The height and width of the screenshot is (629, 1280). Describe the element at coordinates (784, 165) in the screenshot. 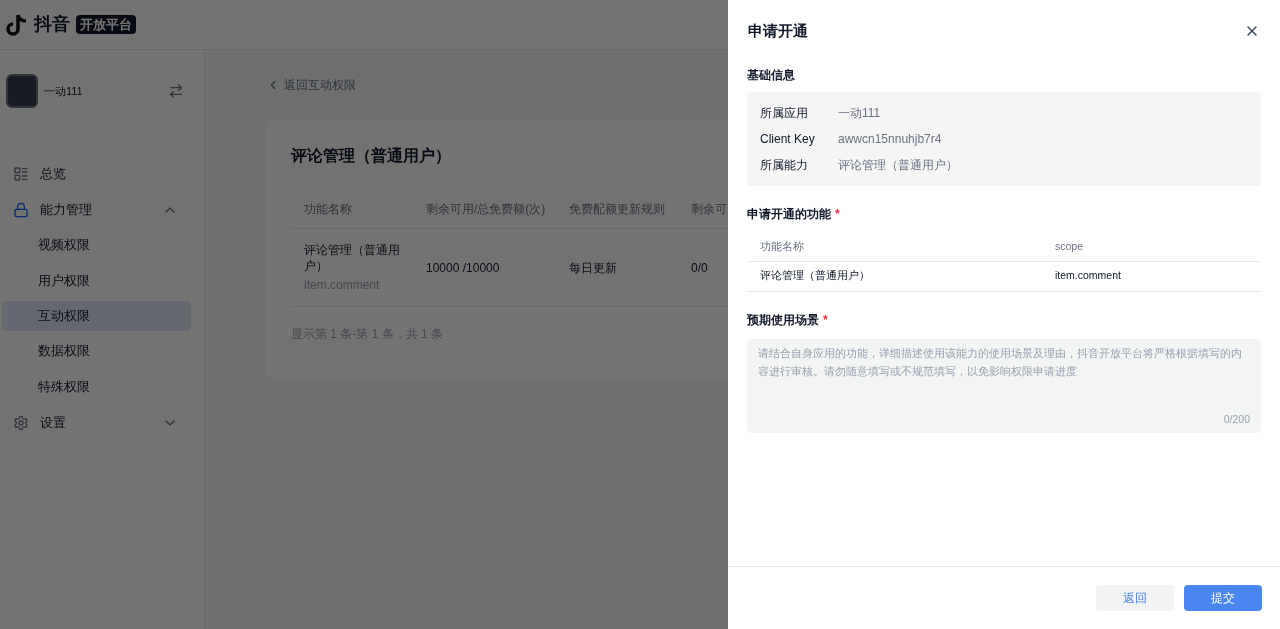

I see `info-label: 所属能力` at that location.